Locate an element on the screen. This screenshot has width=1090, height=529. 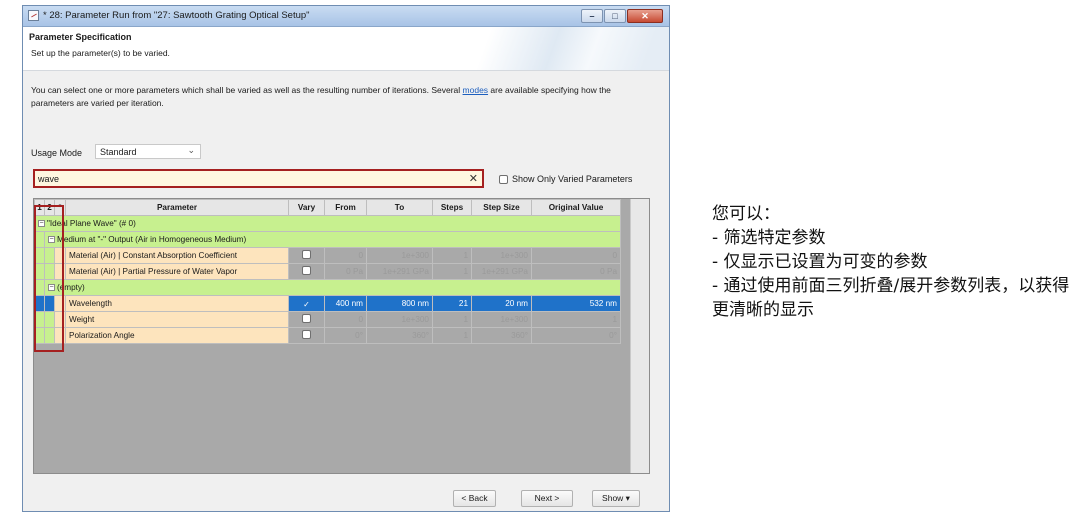
minimize-icon: – is located at coordinates (592, 16).